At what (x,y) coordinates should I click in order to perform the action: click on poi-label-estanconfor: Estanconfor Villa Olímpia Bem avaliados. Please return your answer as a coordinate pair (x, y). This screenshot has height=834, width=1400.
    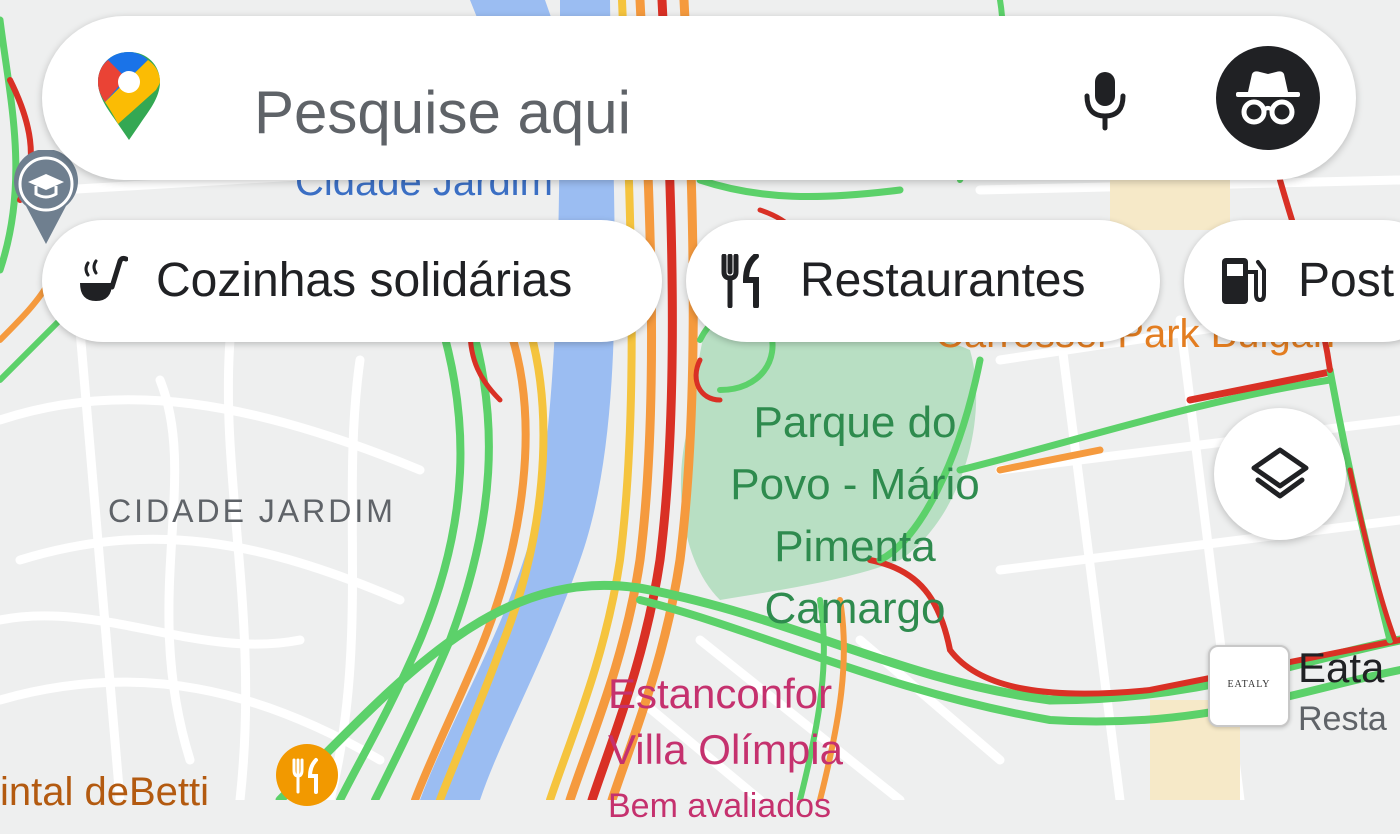
    Looking at the image, I should click on (725, 750).